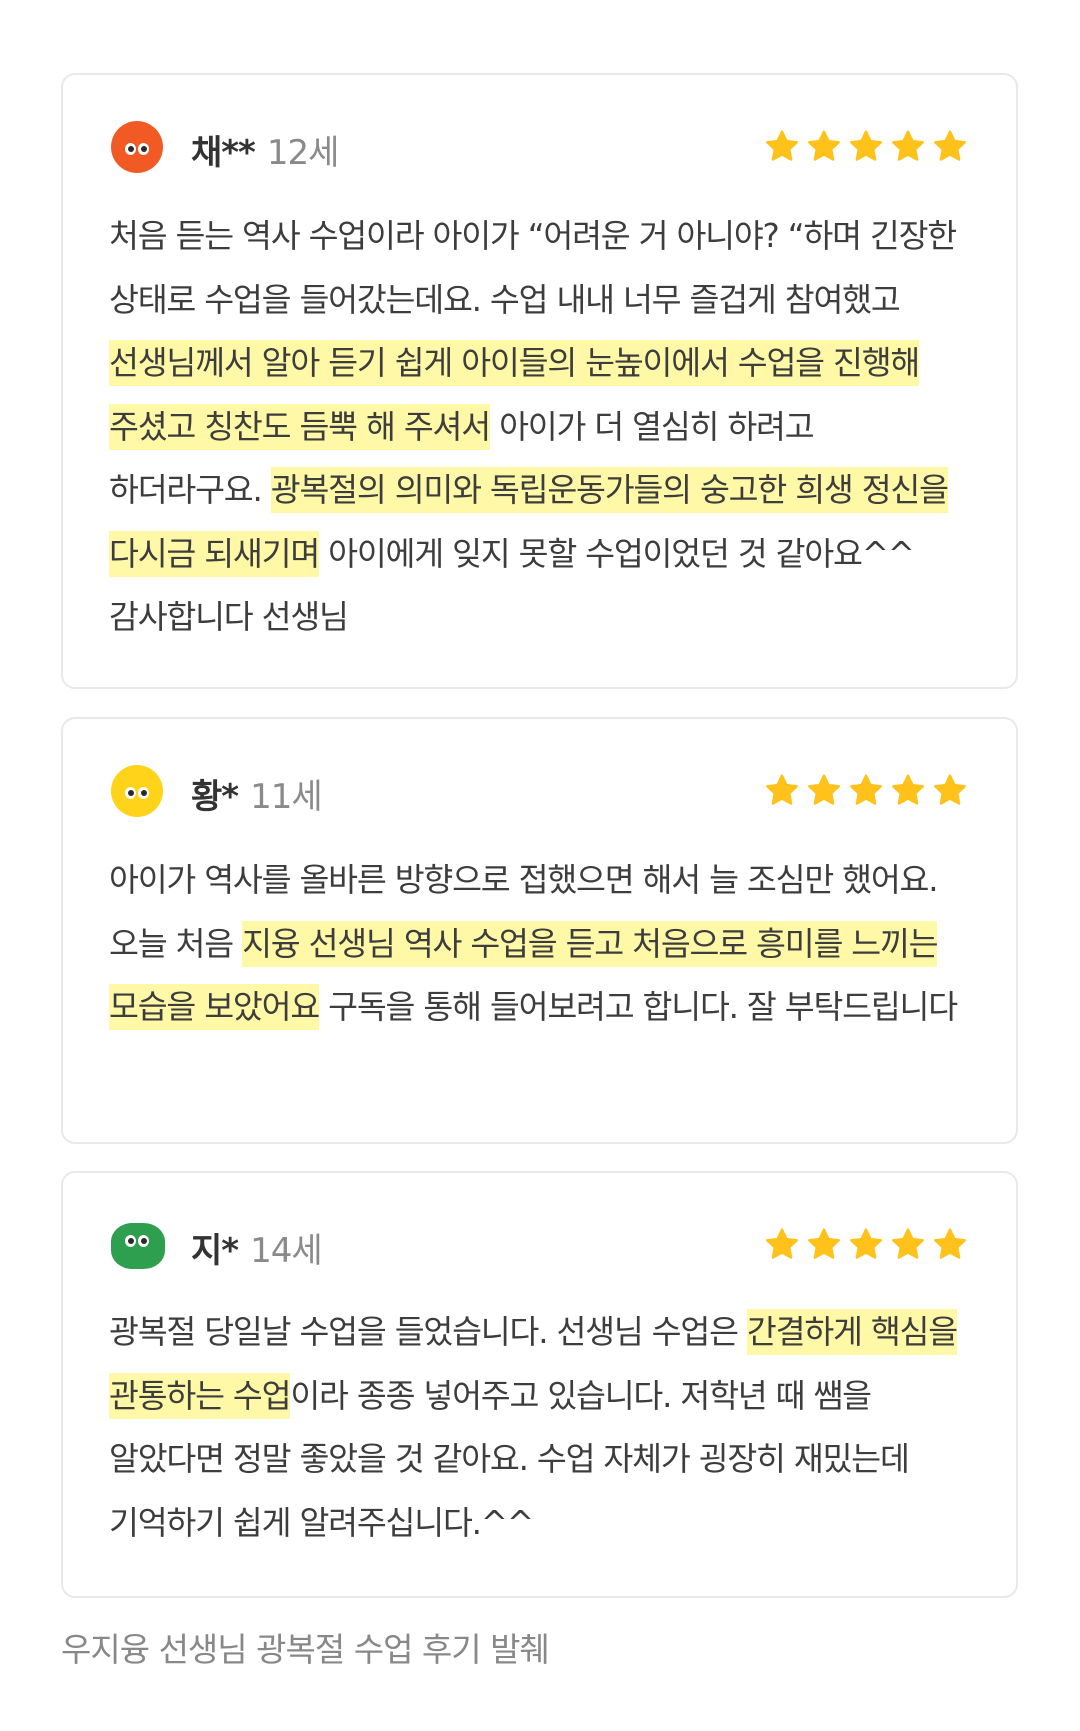  Describe the element at coordinates (305, 1649) in the screenshot. I see `caption: 우지융 선생님 광복절 수업 후기 발췌` at that location.